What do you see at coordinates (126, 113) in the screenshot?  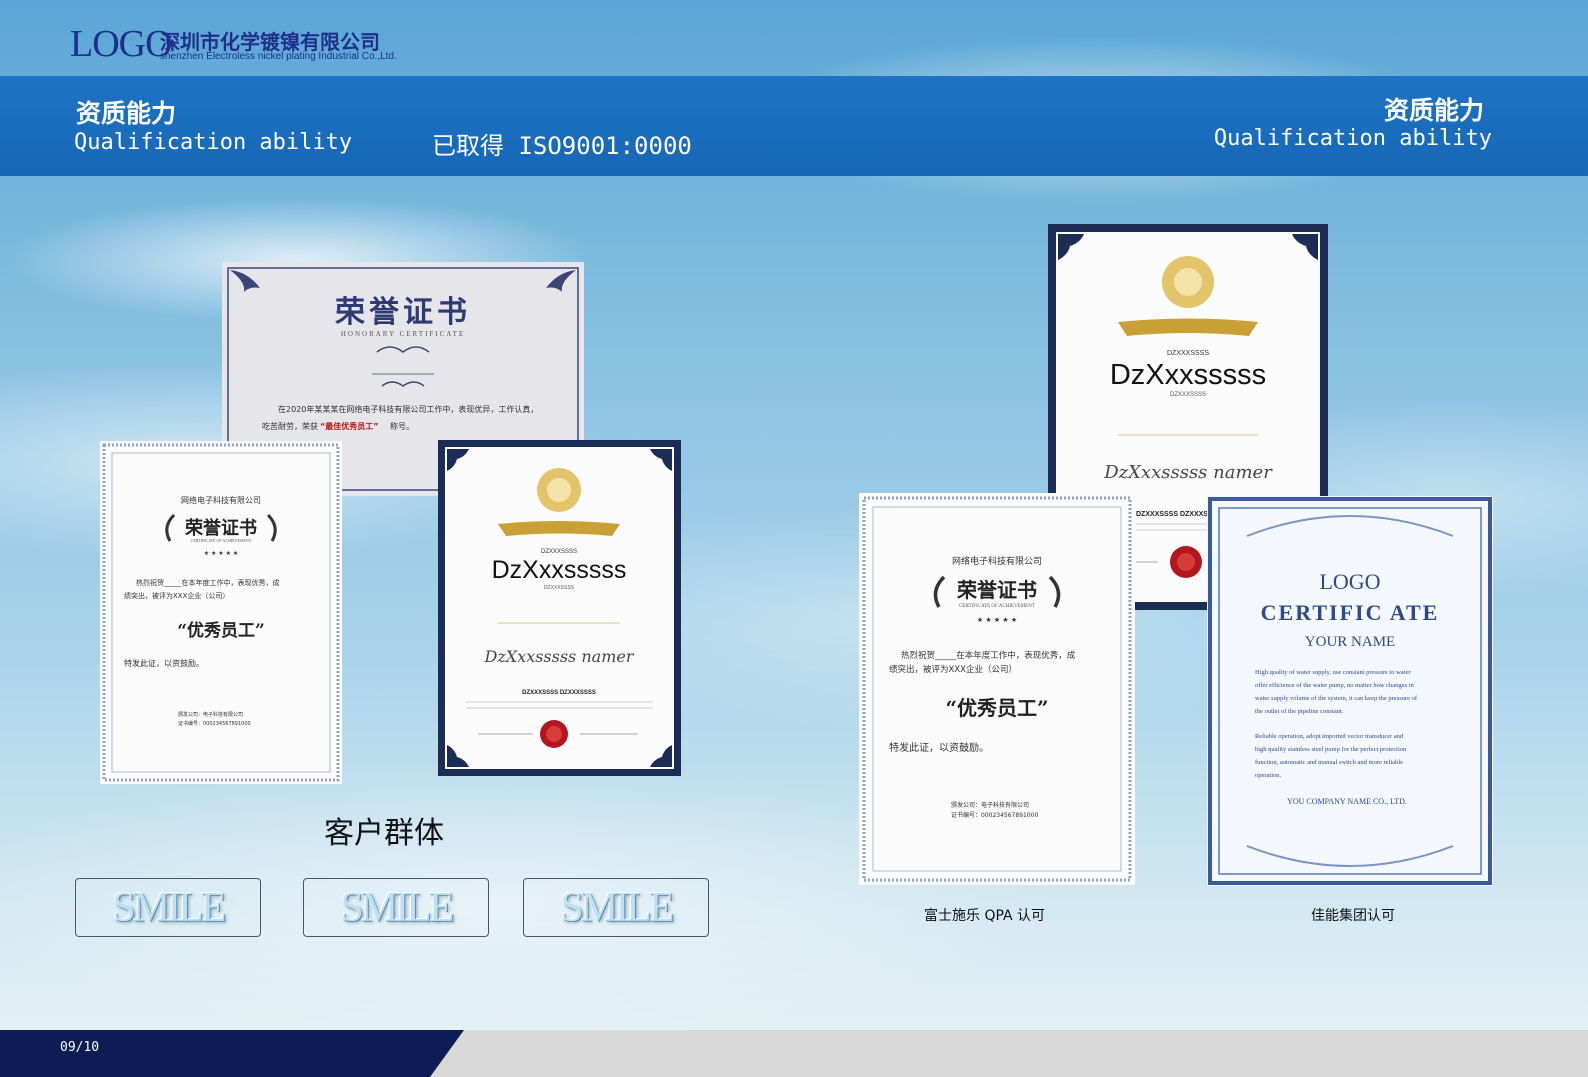 I see `left-title-cn: 资质能力` at bounding box center [126, 113].